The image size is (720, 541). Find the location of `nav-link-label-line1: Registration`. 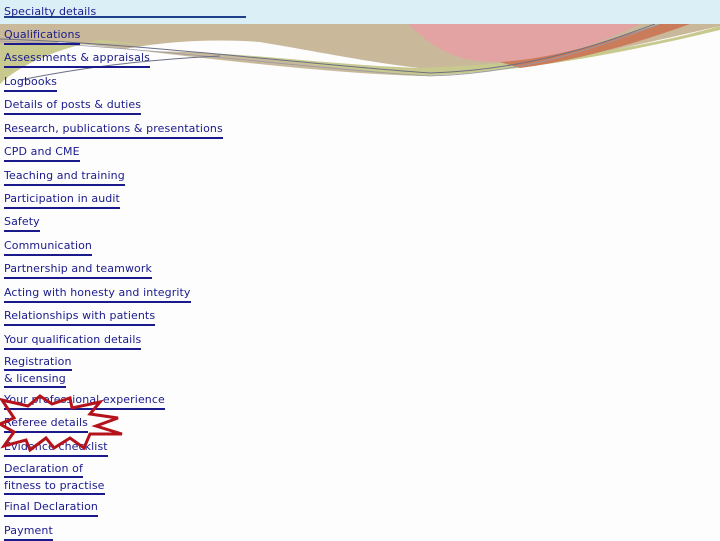

nav-link-label-line1: Registration is located at coordinates (38, 363).